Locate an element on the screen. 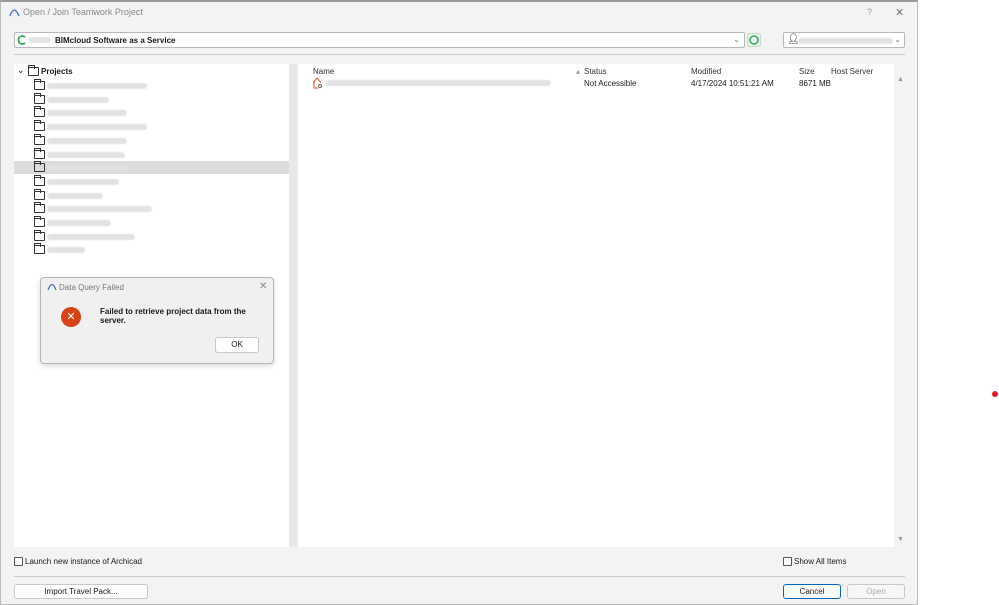 The height and width of the screenshot is (605, 999). open-button: Open is located at coordinates (876, 591).